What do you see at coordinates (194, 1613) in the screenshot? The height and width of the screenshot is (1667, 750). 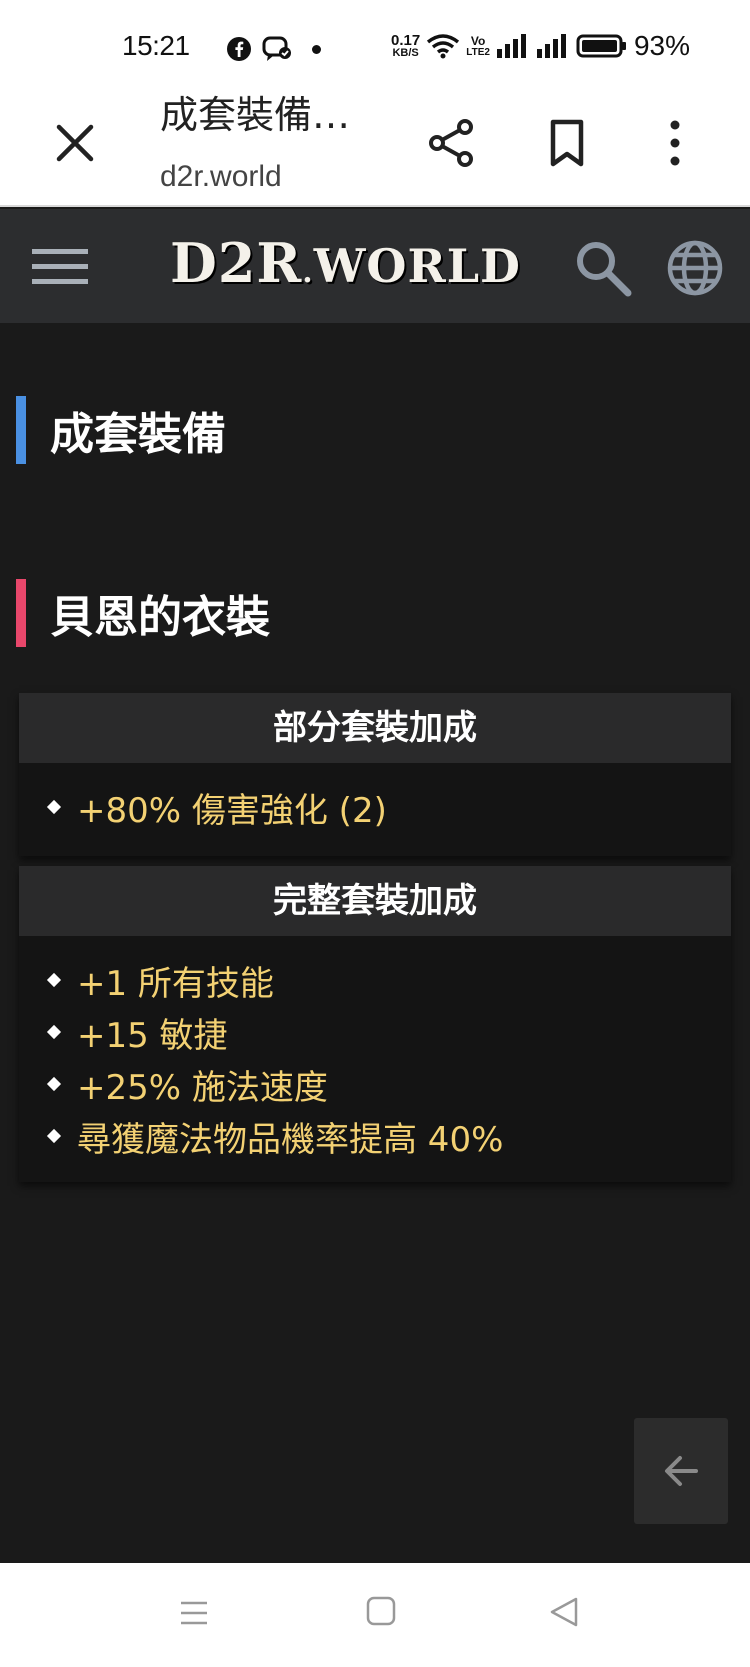 I see `recents-icon` at bounding box center [194, 1613].